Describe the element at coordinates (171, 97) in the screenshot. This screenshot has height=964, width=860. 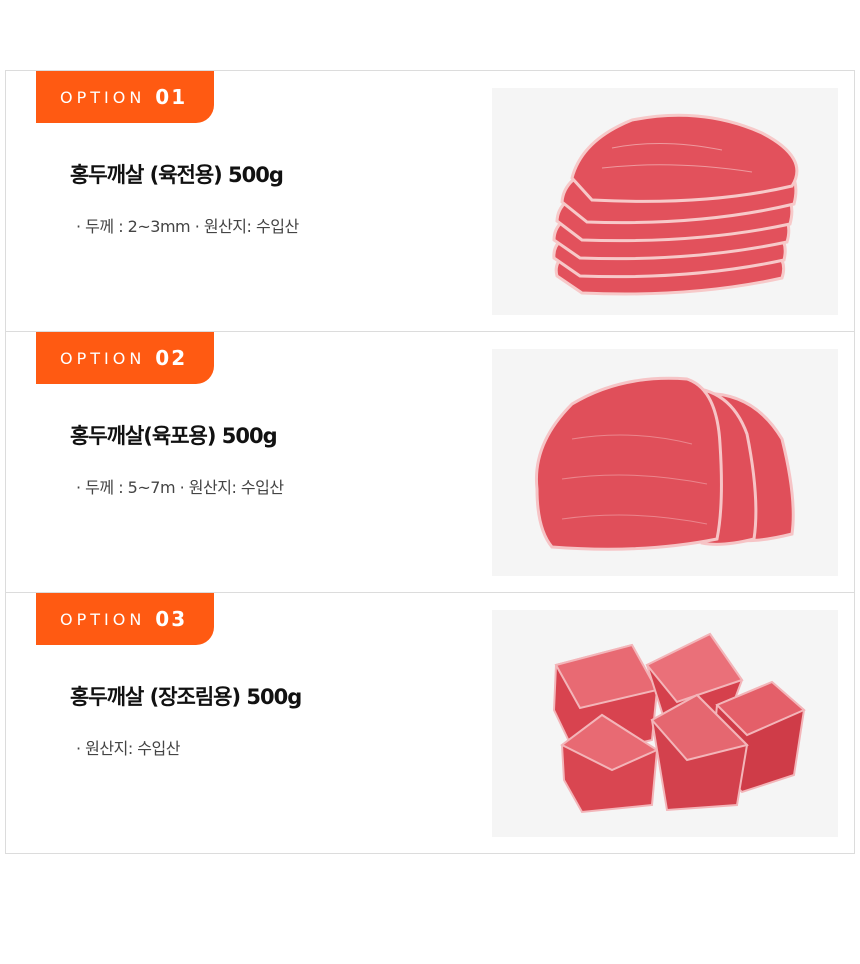
I see `option-number: 01` at that location.